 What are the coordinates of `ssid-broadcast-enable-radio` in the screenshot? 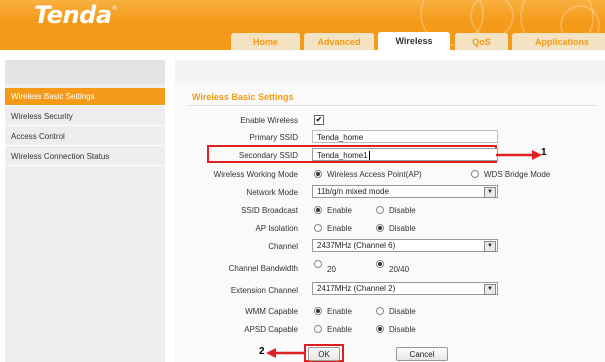 It's located at (318, 210).